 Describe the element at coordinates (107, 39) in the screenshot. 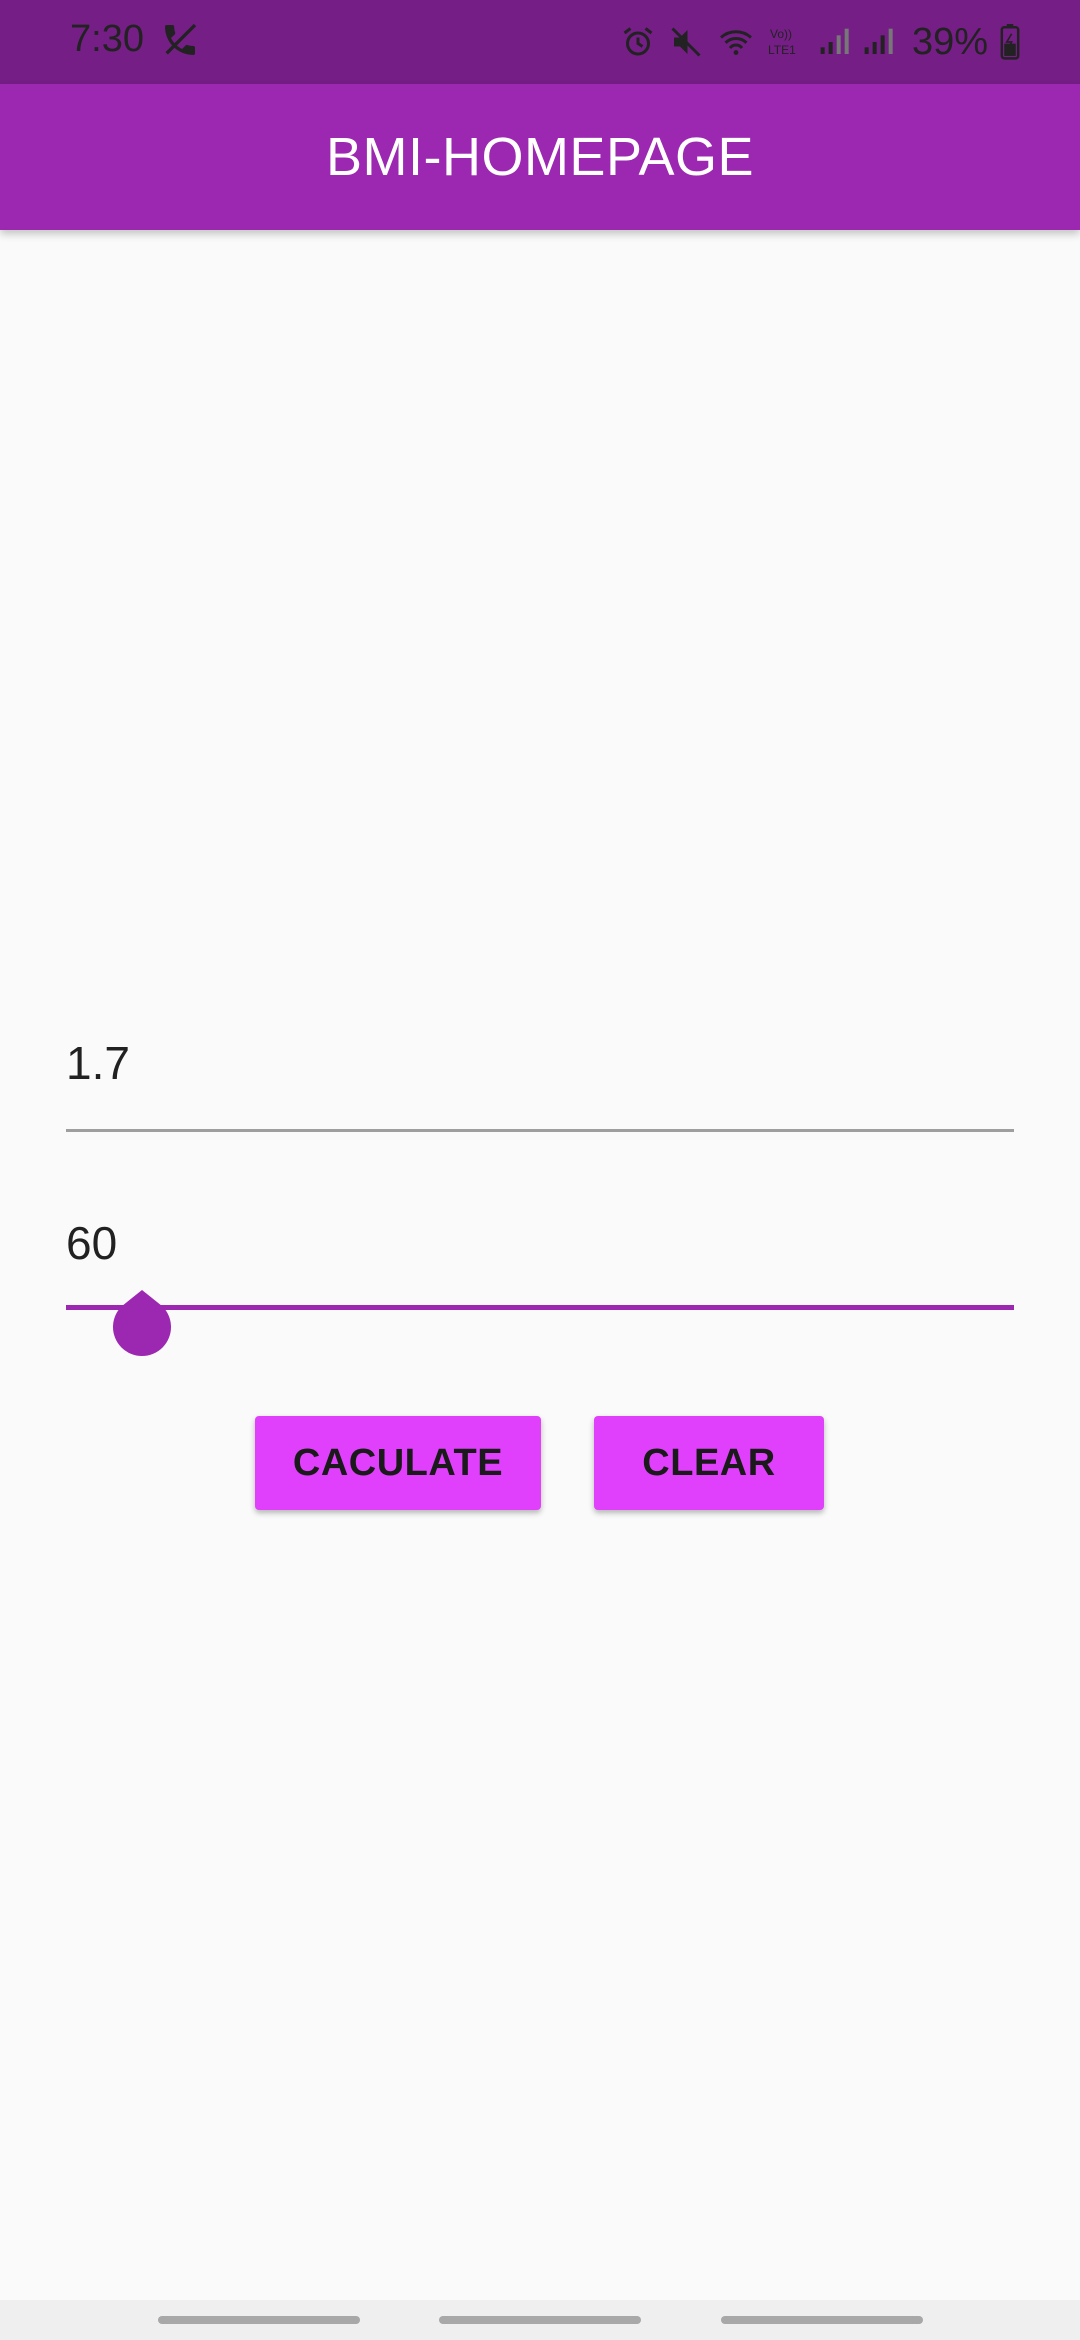

I see `status-time: 7:30` at that location.